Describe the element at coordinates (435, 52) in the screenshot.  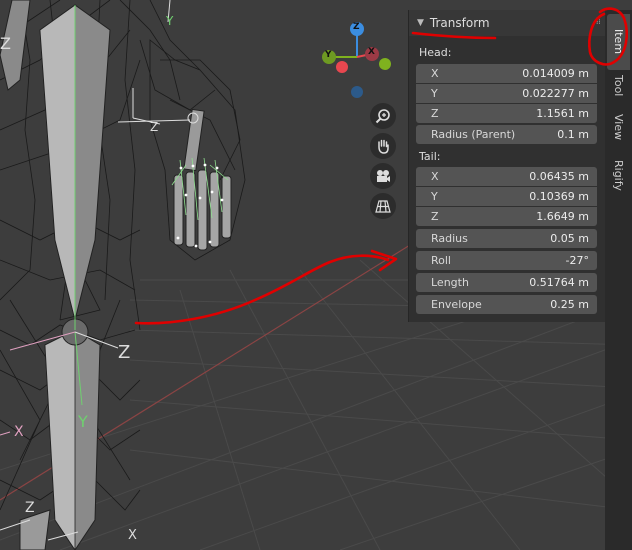
I see `head-section-label: Head:` at that location.